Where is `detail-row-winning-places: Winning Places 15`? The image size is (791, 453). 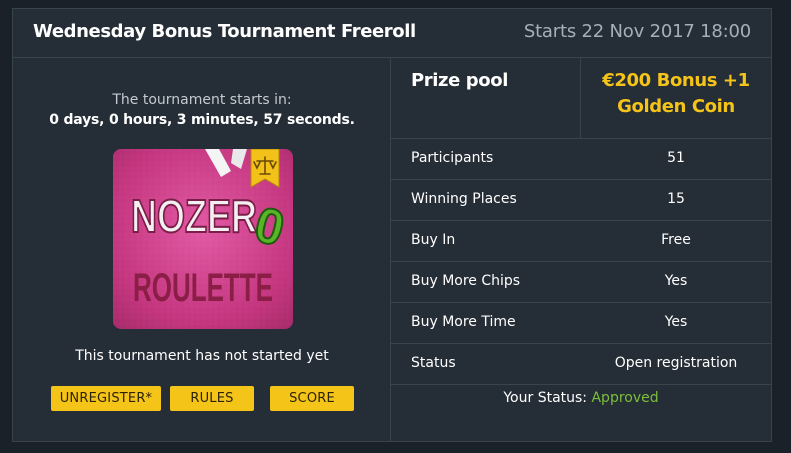 detail-row-winning-places: Winning Places 15 is located at coordinates (581, 200).